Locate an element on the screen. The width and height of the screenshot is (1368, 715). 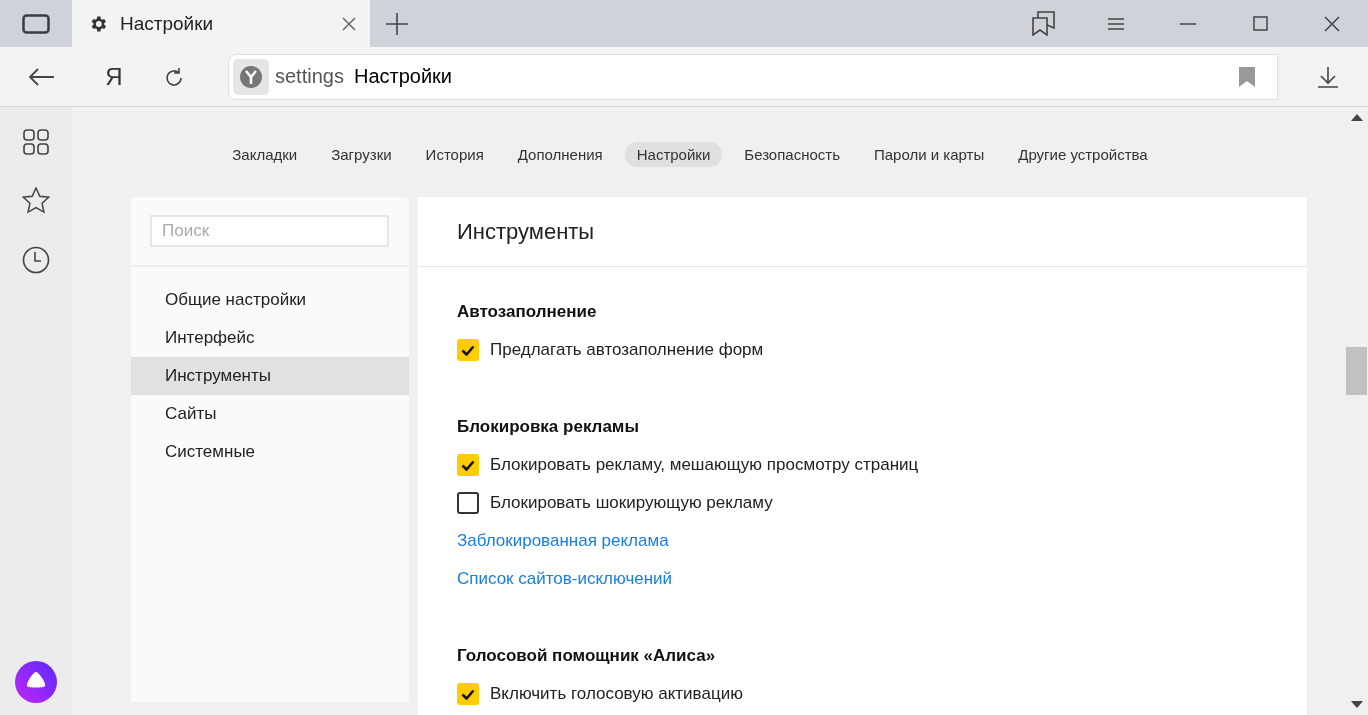
checkbox-label: Предлагать автозаполнение форм is located at coordinates (627, 350).